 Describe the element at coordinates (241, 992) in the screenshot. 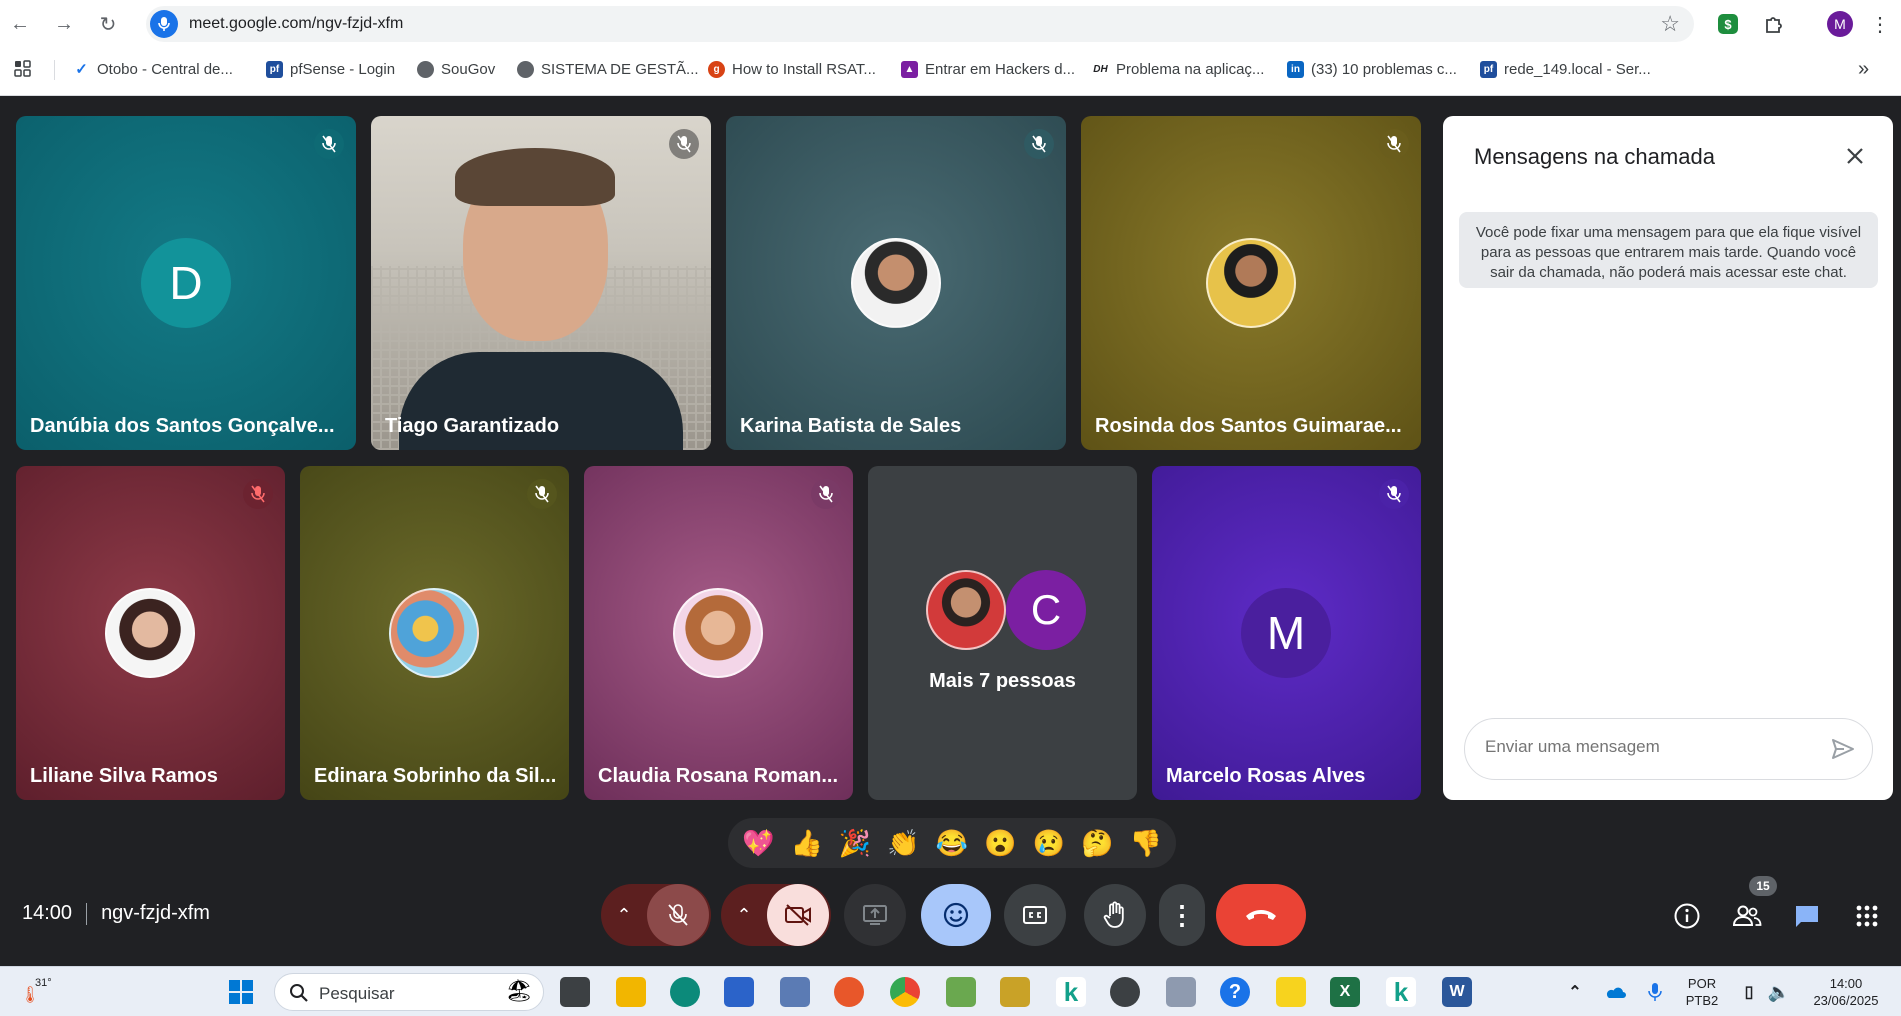

I see `windows-start-icon` at that location.